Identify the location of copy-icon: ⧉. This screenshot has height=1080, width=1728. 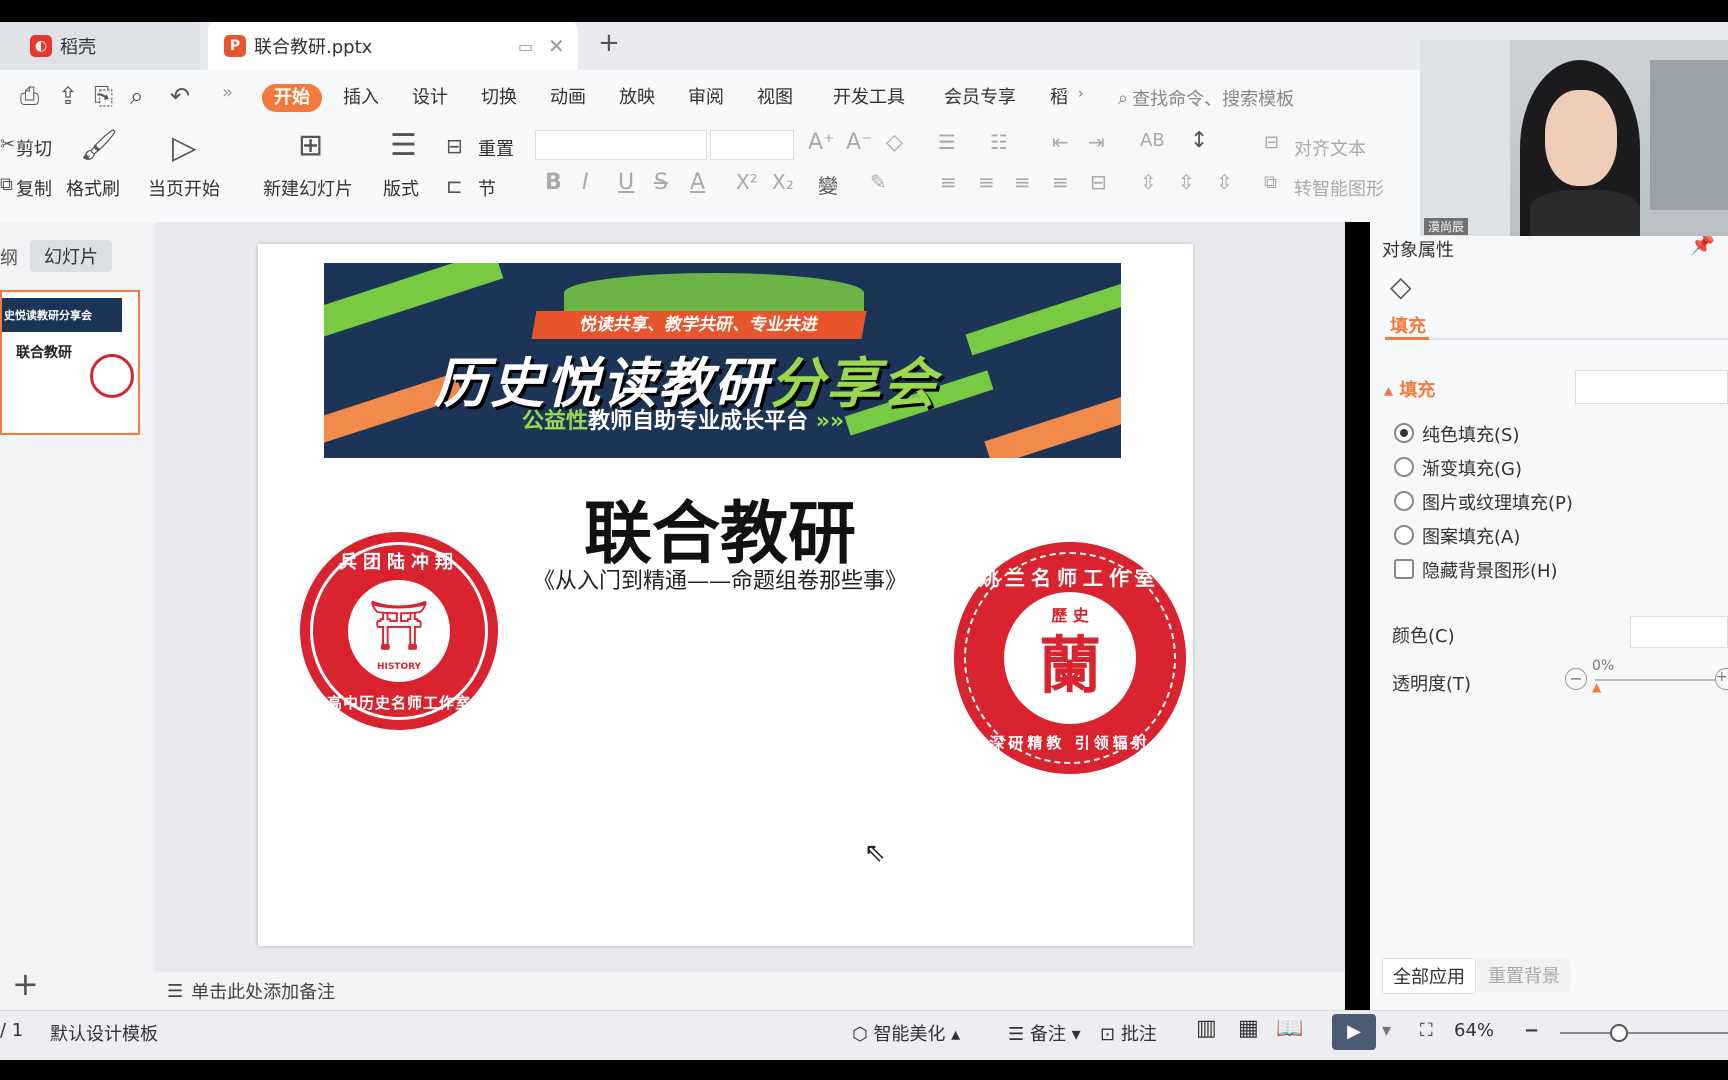
(6, 184).